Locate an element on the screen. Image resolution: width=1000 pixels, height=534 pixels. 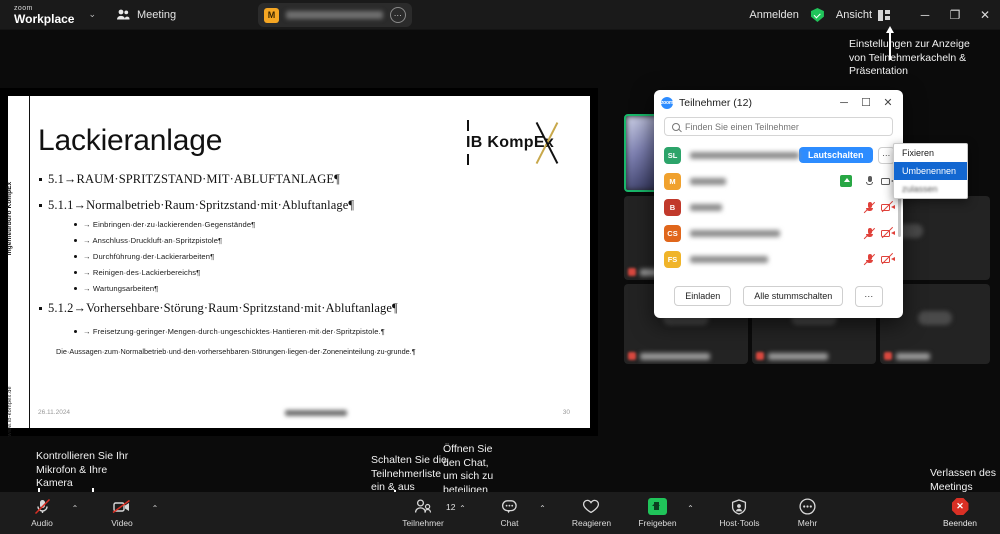
search-input is located at coordinates (785, 126).